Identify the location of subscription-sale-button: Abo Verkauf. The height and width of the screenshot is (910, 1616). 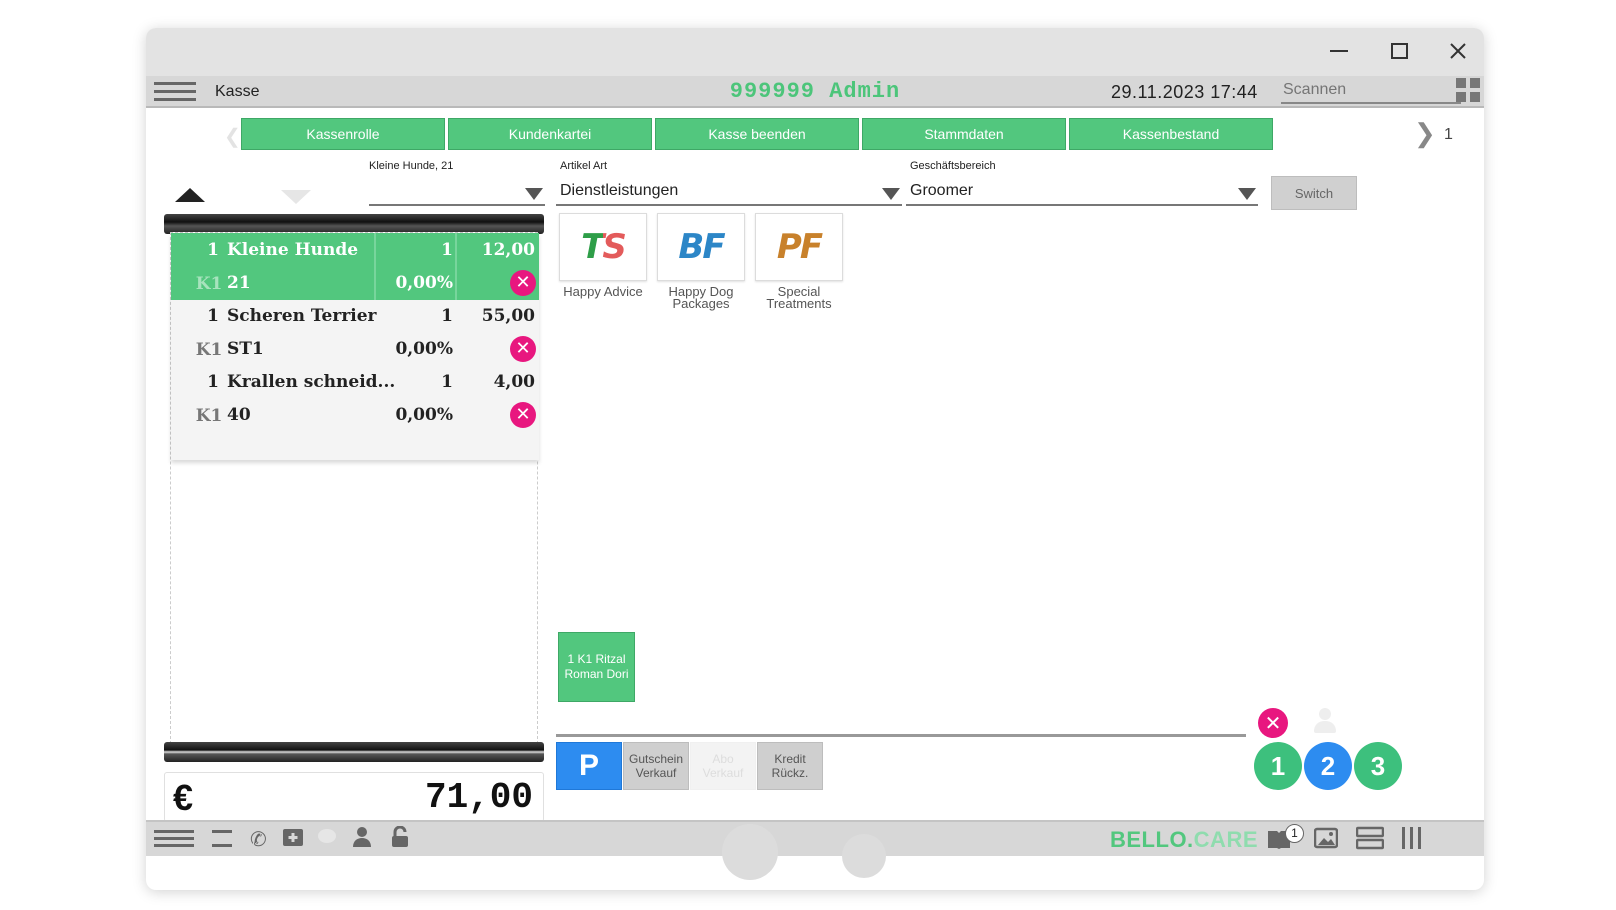
(723, 766).